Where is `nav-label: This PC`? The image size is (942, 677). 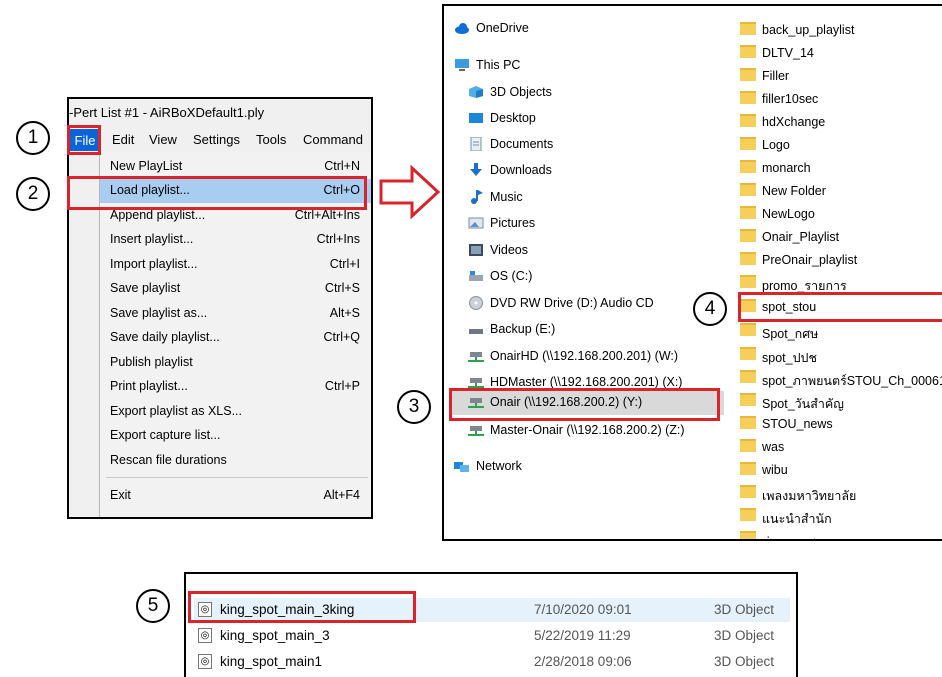 nav-label: This PC is located at coordinates (498, 65).